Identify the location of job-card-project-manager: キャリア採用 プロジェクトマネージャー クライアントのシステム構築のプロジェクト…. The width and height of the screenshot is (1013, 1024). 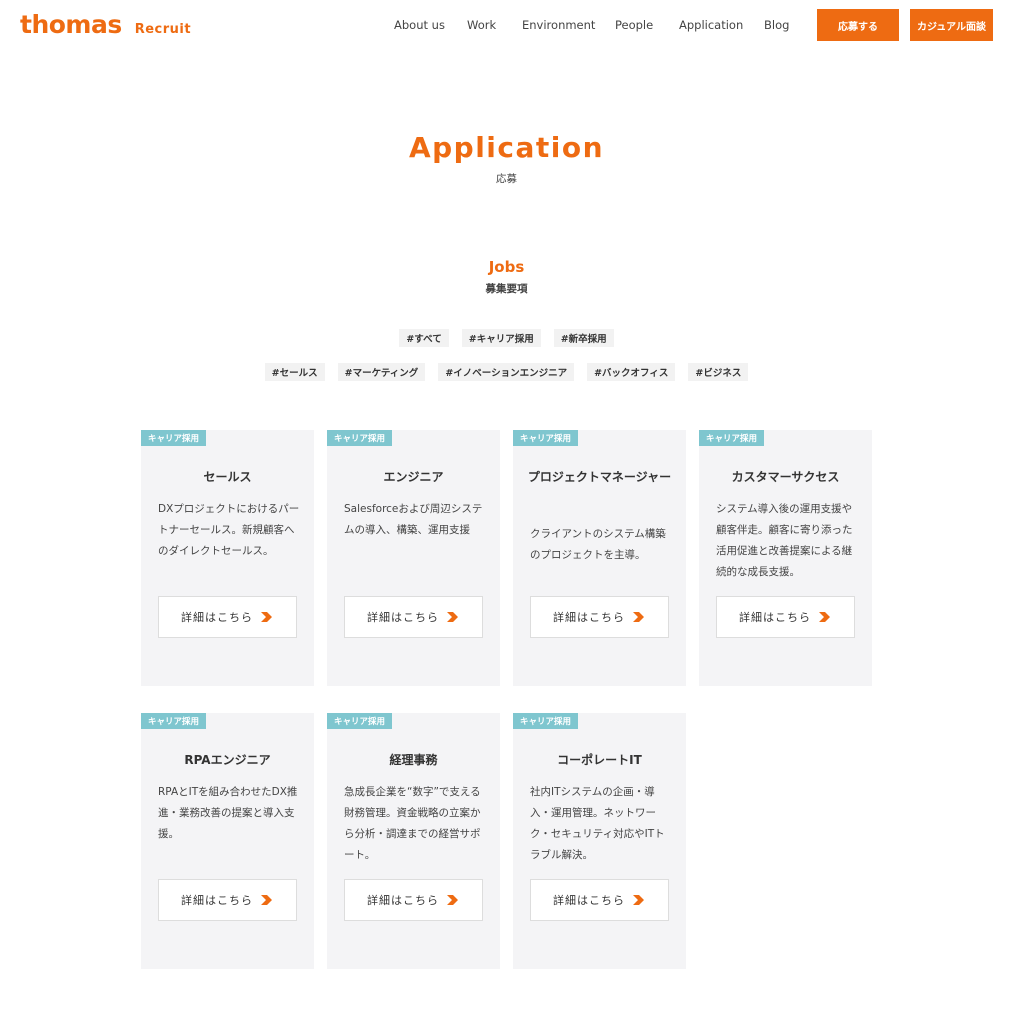
(599, 558).